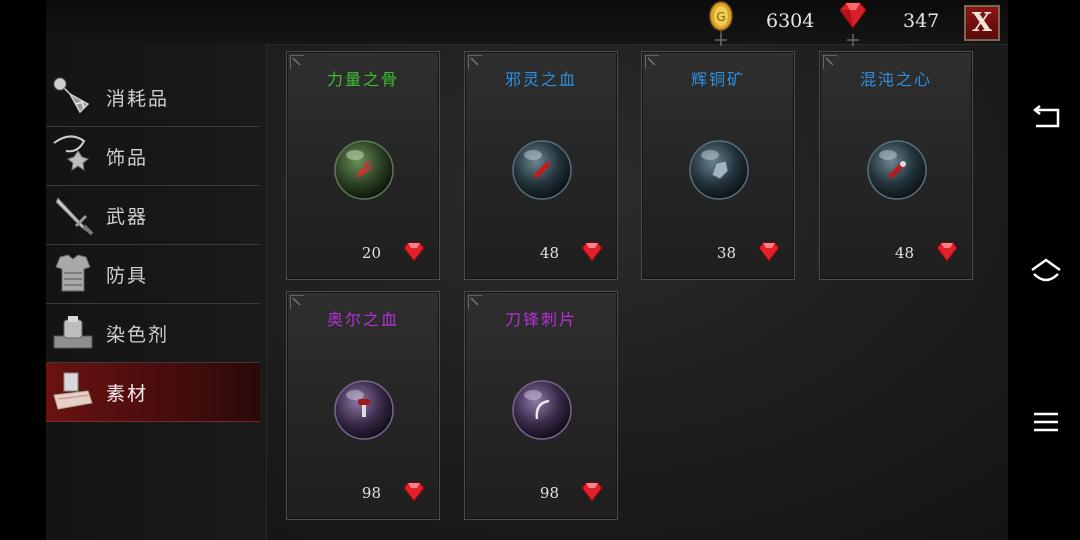 The height and width of the screenshot is (540, 1080). What do you see at coordinates (127, 217) in the screenshot?
I see `category-label: 武器` at bounding box center [127, 217].